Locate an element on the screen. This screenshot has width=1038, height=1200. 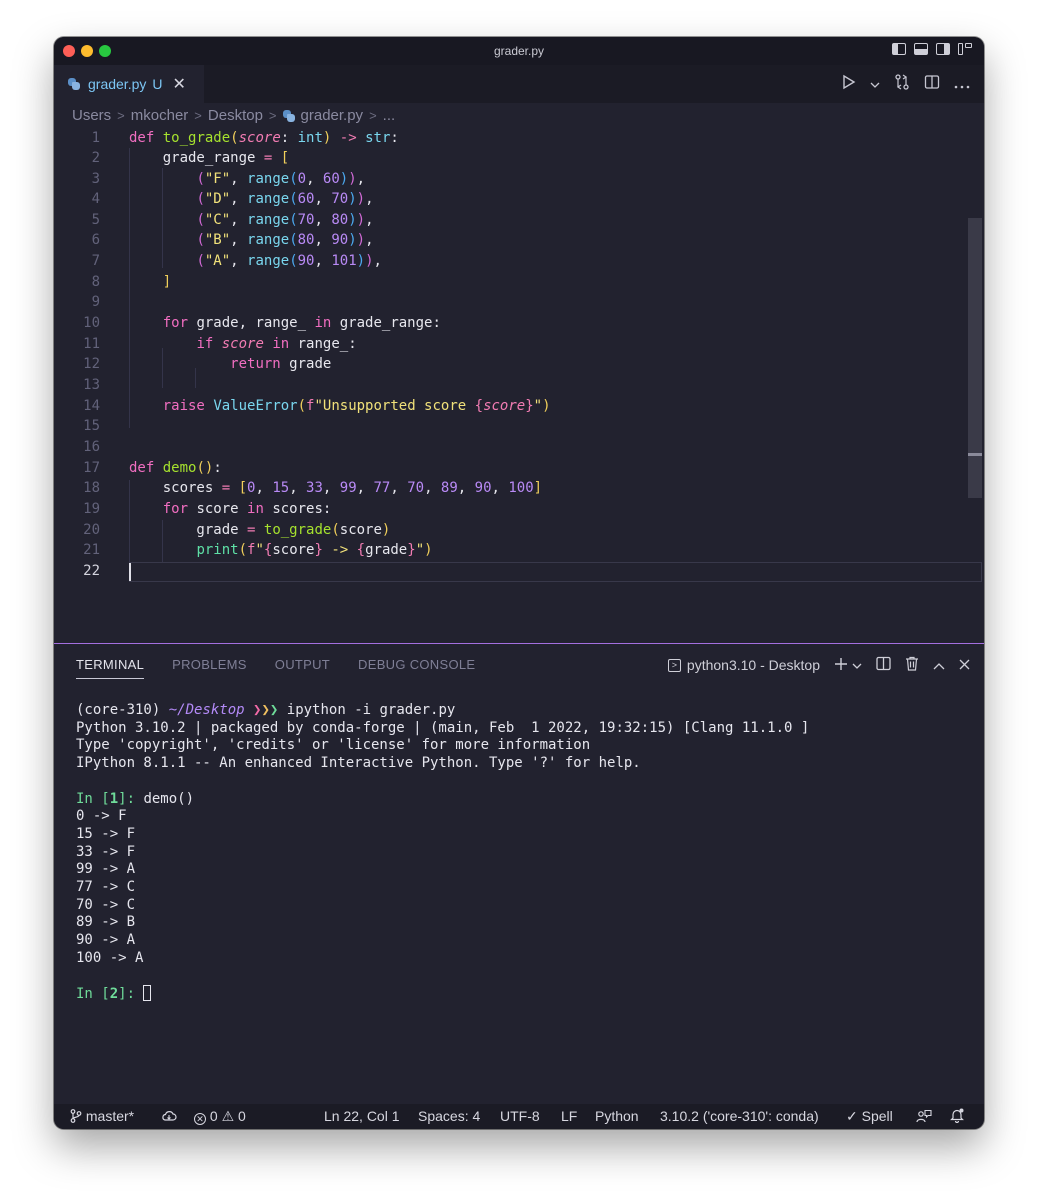
tab-problems: PROBLEMS is located at coordinates (209, 668).